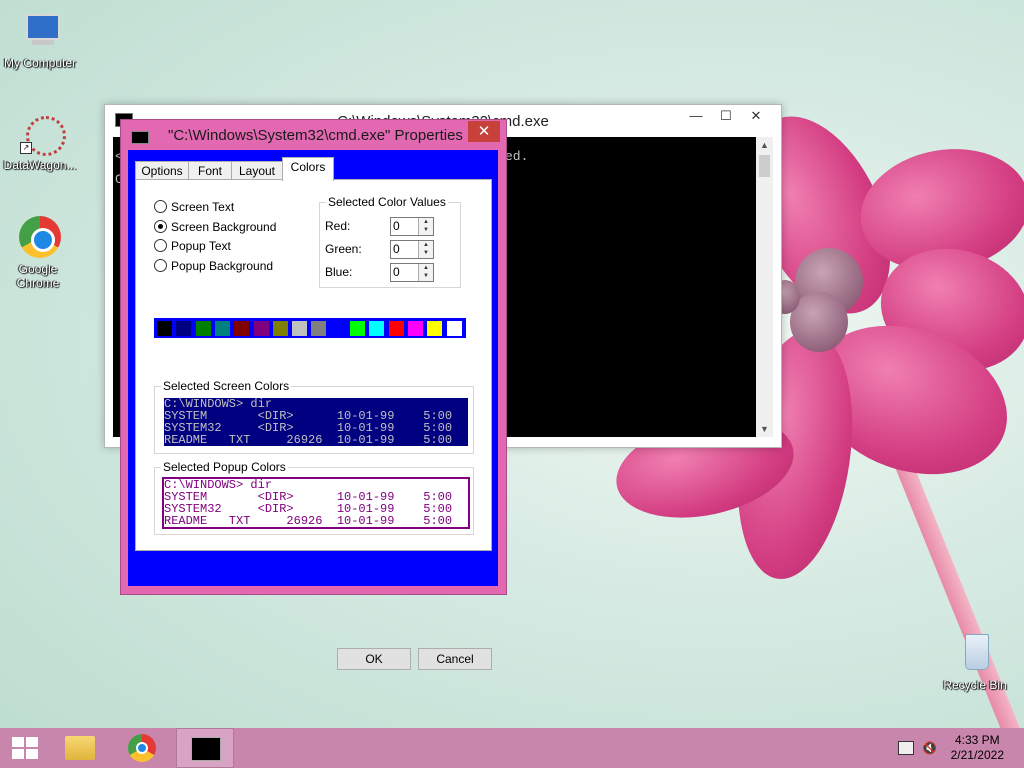 Image resolution: width=1024 pixels, height=768 pixels. I want to click on radio-label: Screen Background, so click(224, 227).